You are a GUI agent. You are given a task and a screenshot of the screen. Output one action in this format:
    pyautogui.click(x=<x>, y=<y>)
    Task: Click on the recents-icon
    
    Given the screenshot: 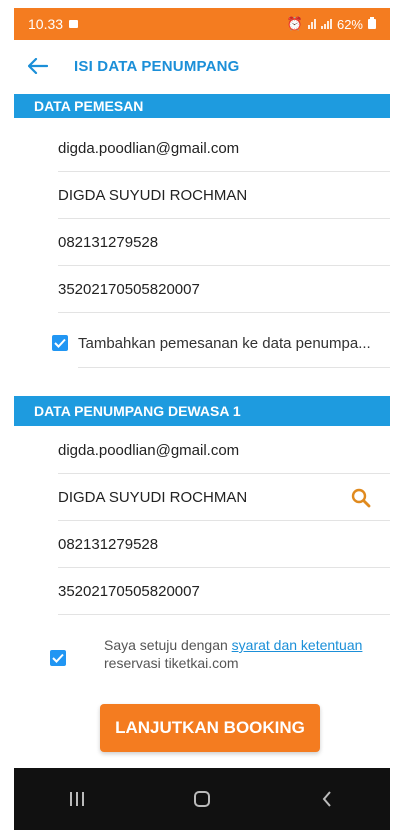 What is the action you would take?
    pyautogui.click(x=76, y=799)
    